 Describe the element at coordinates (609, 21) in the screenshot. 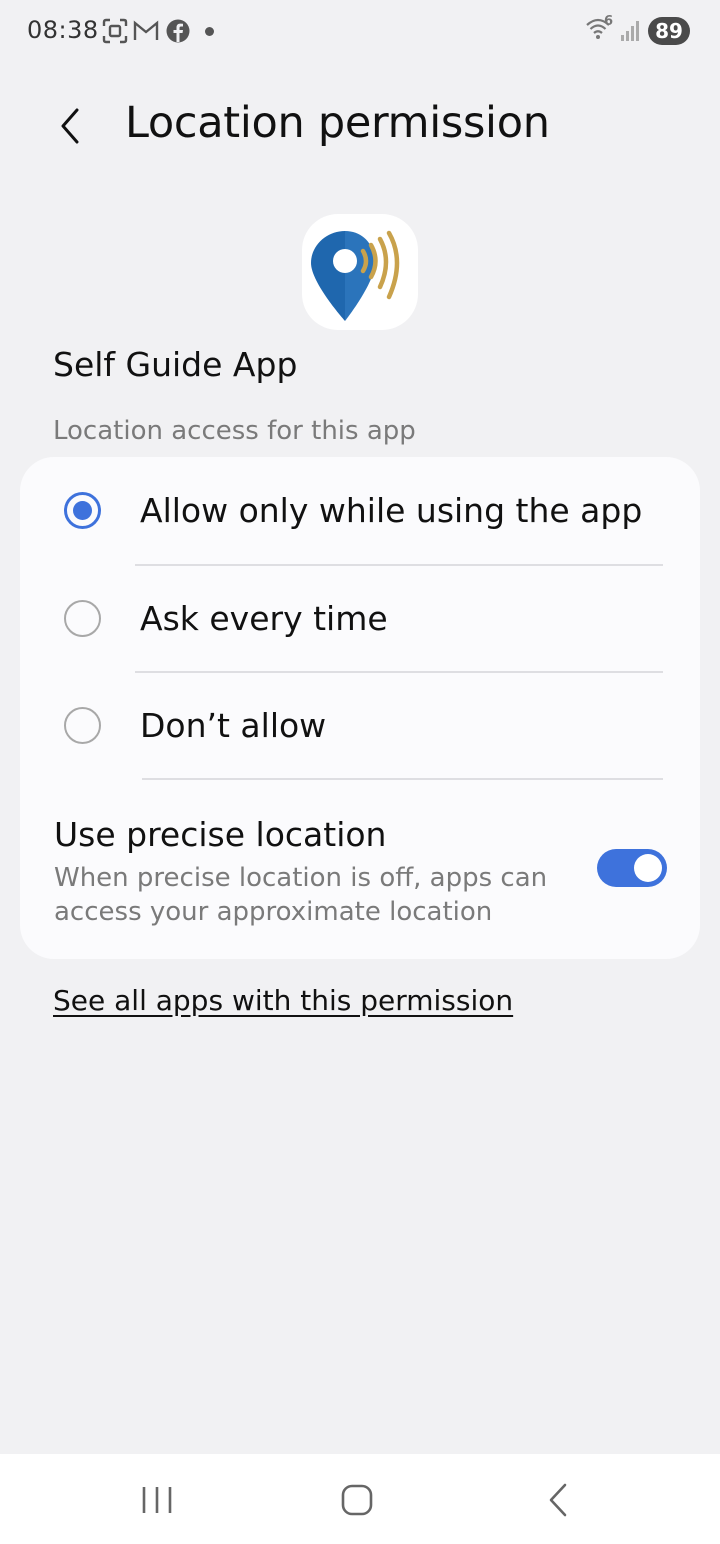

I see `wifi-label: 6` at that location.